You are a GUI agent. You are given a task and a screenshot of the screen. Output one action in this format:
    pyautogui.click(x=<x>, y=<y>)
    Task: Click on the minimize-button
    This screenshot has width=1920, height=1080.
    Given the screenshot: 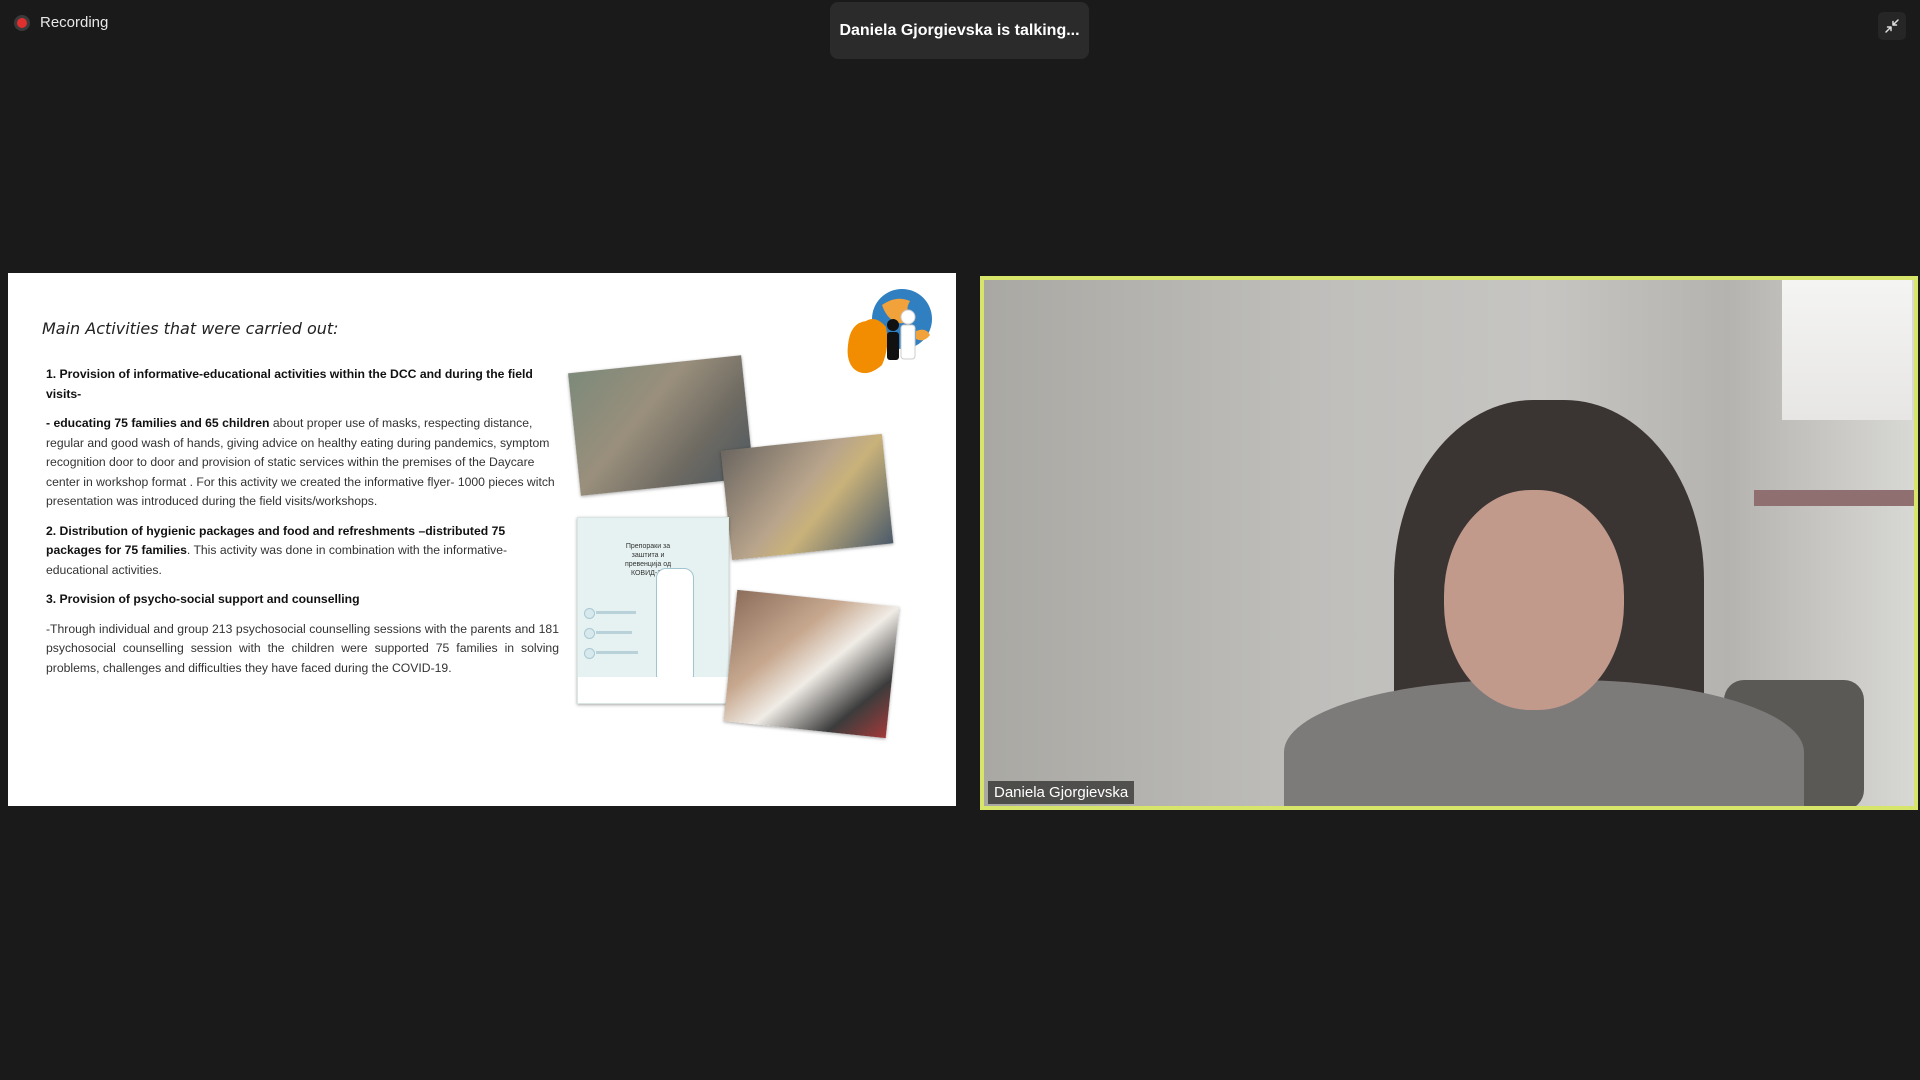 What is the action you would take?
    pyautogui.click(x=1892, y=26)
    